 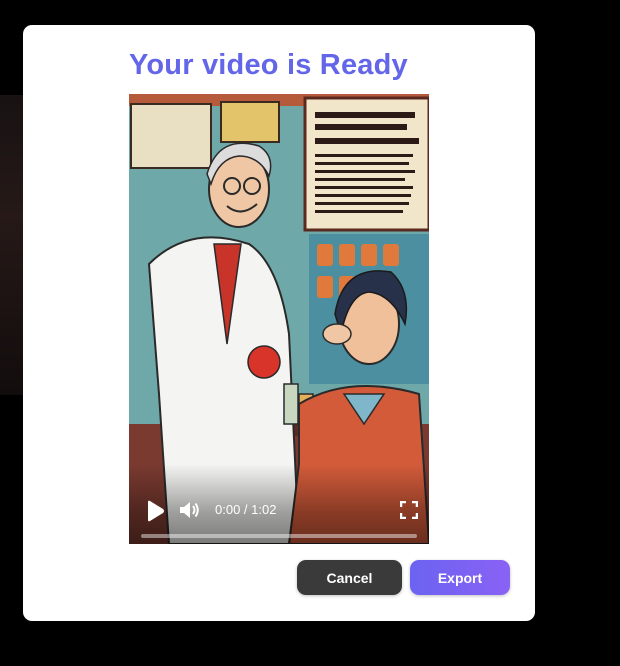 I want to click on modal-title: Your video is Ready, so click(x=268, y=65).